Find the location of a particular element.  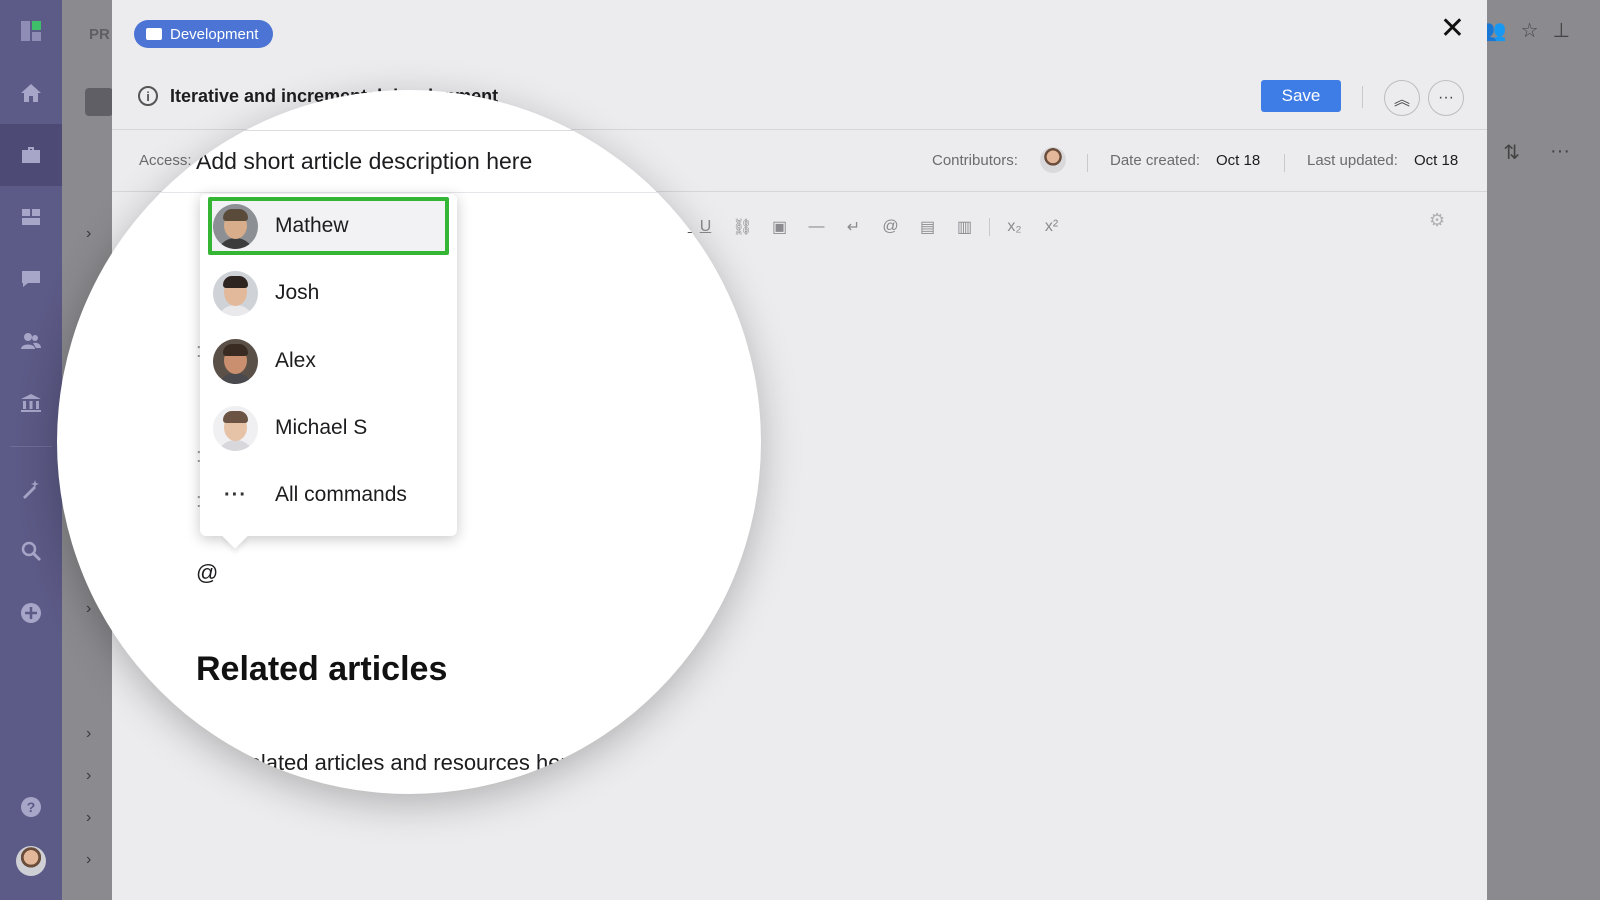

mention-trigger-text: @ is located at coordinates (207, 573).